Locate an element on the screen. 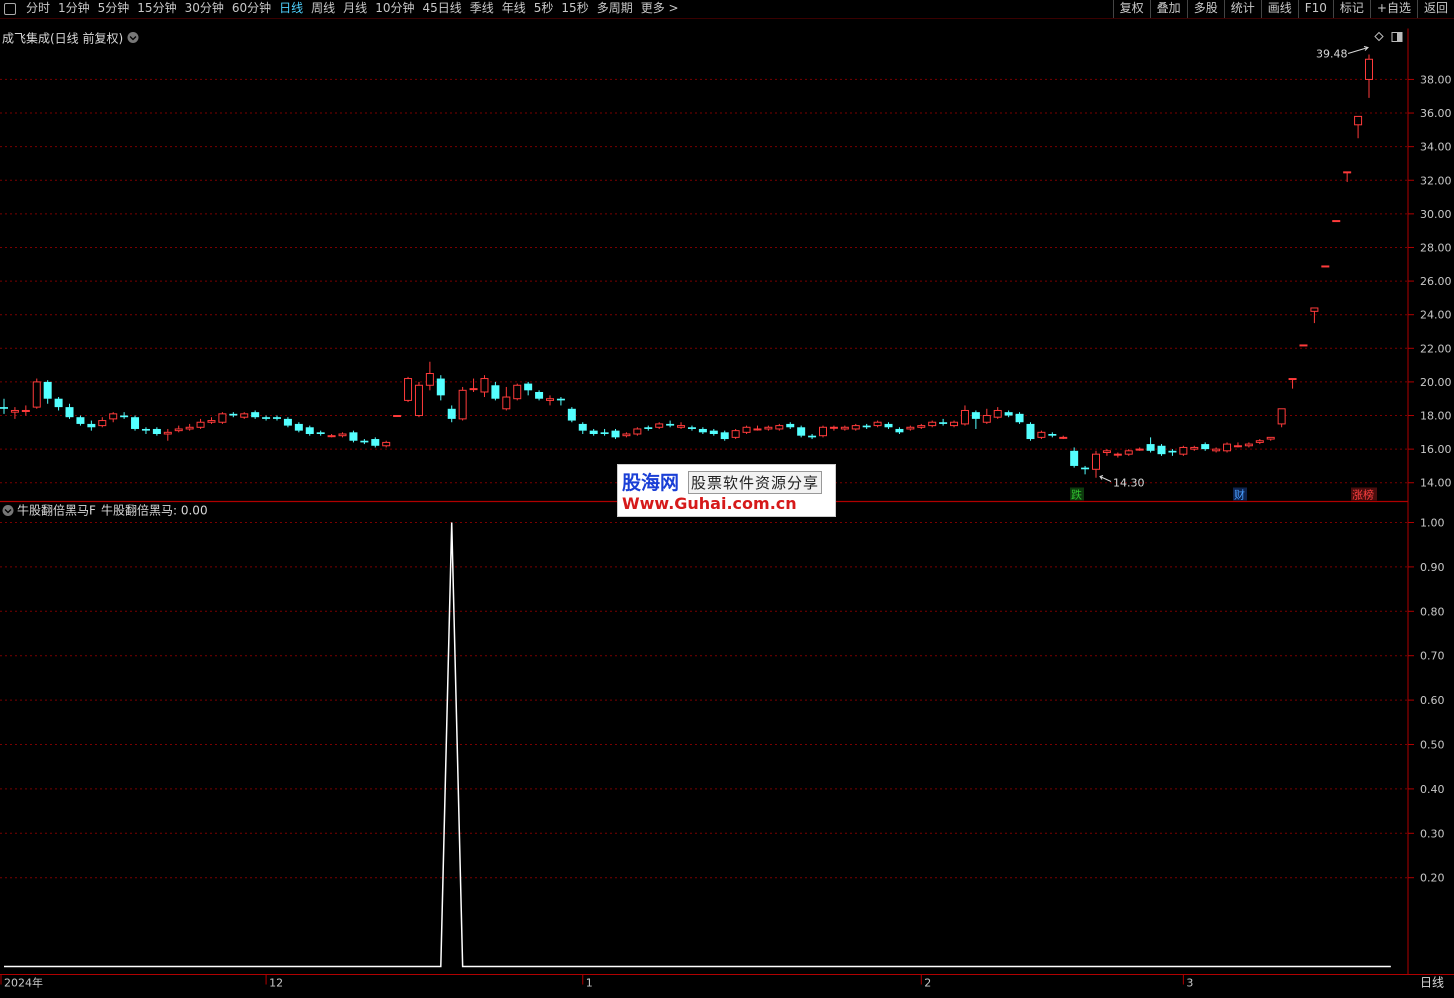 The width and height of the screenshot is (1454, 998). price-tick-label: 14.00 is located at coordinates (1436, 483).